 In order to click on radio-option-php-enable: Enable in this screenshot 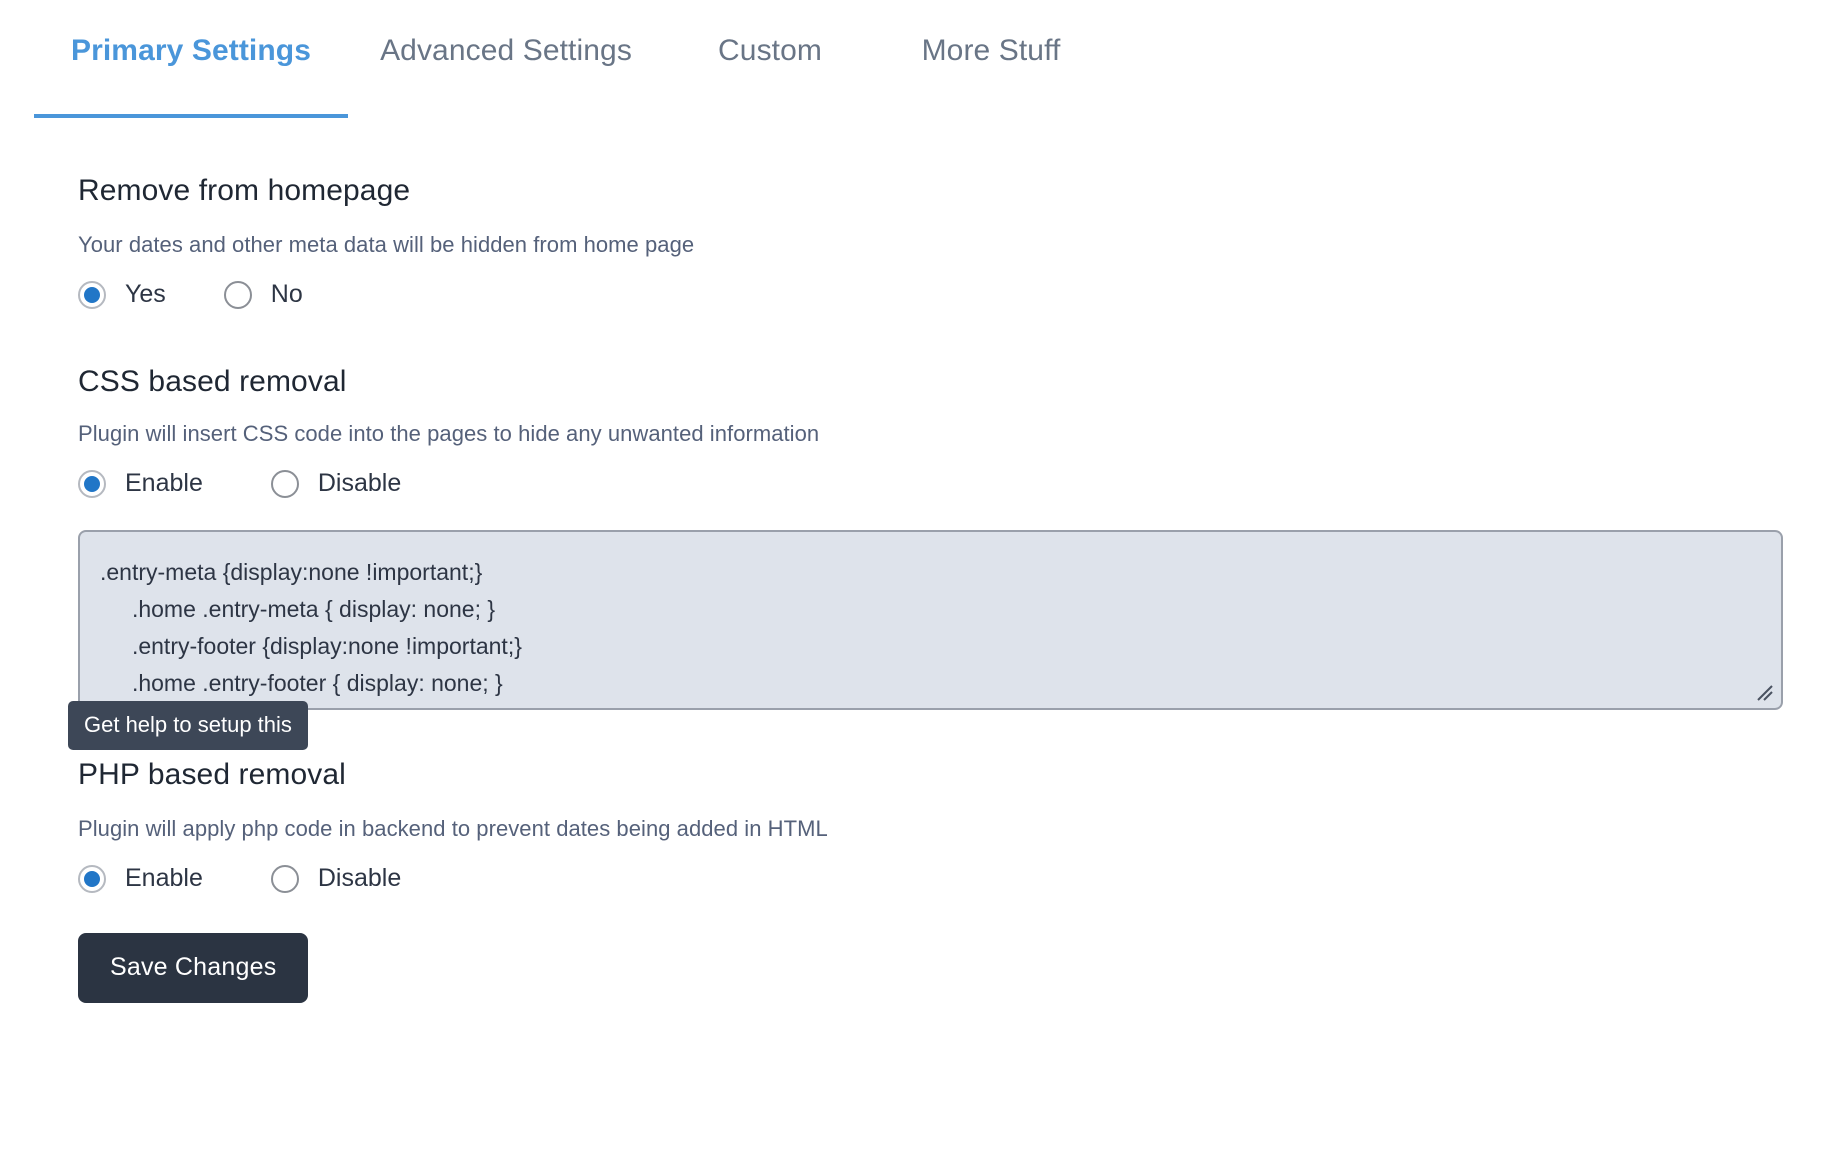, I will do `click(140, 878)`.